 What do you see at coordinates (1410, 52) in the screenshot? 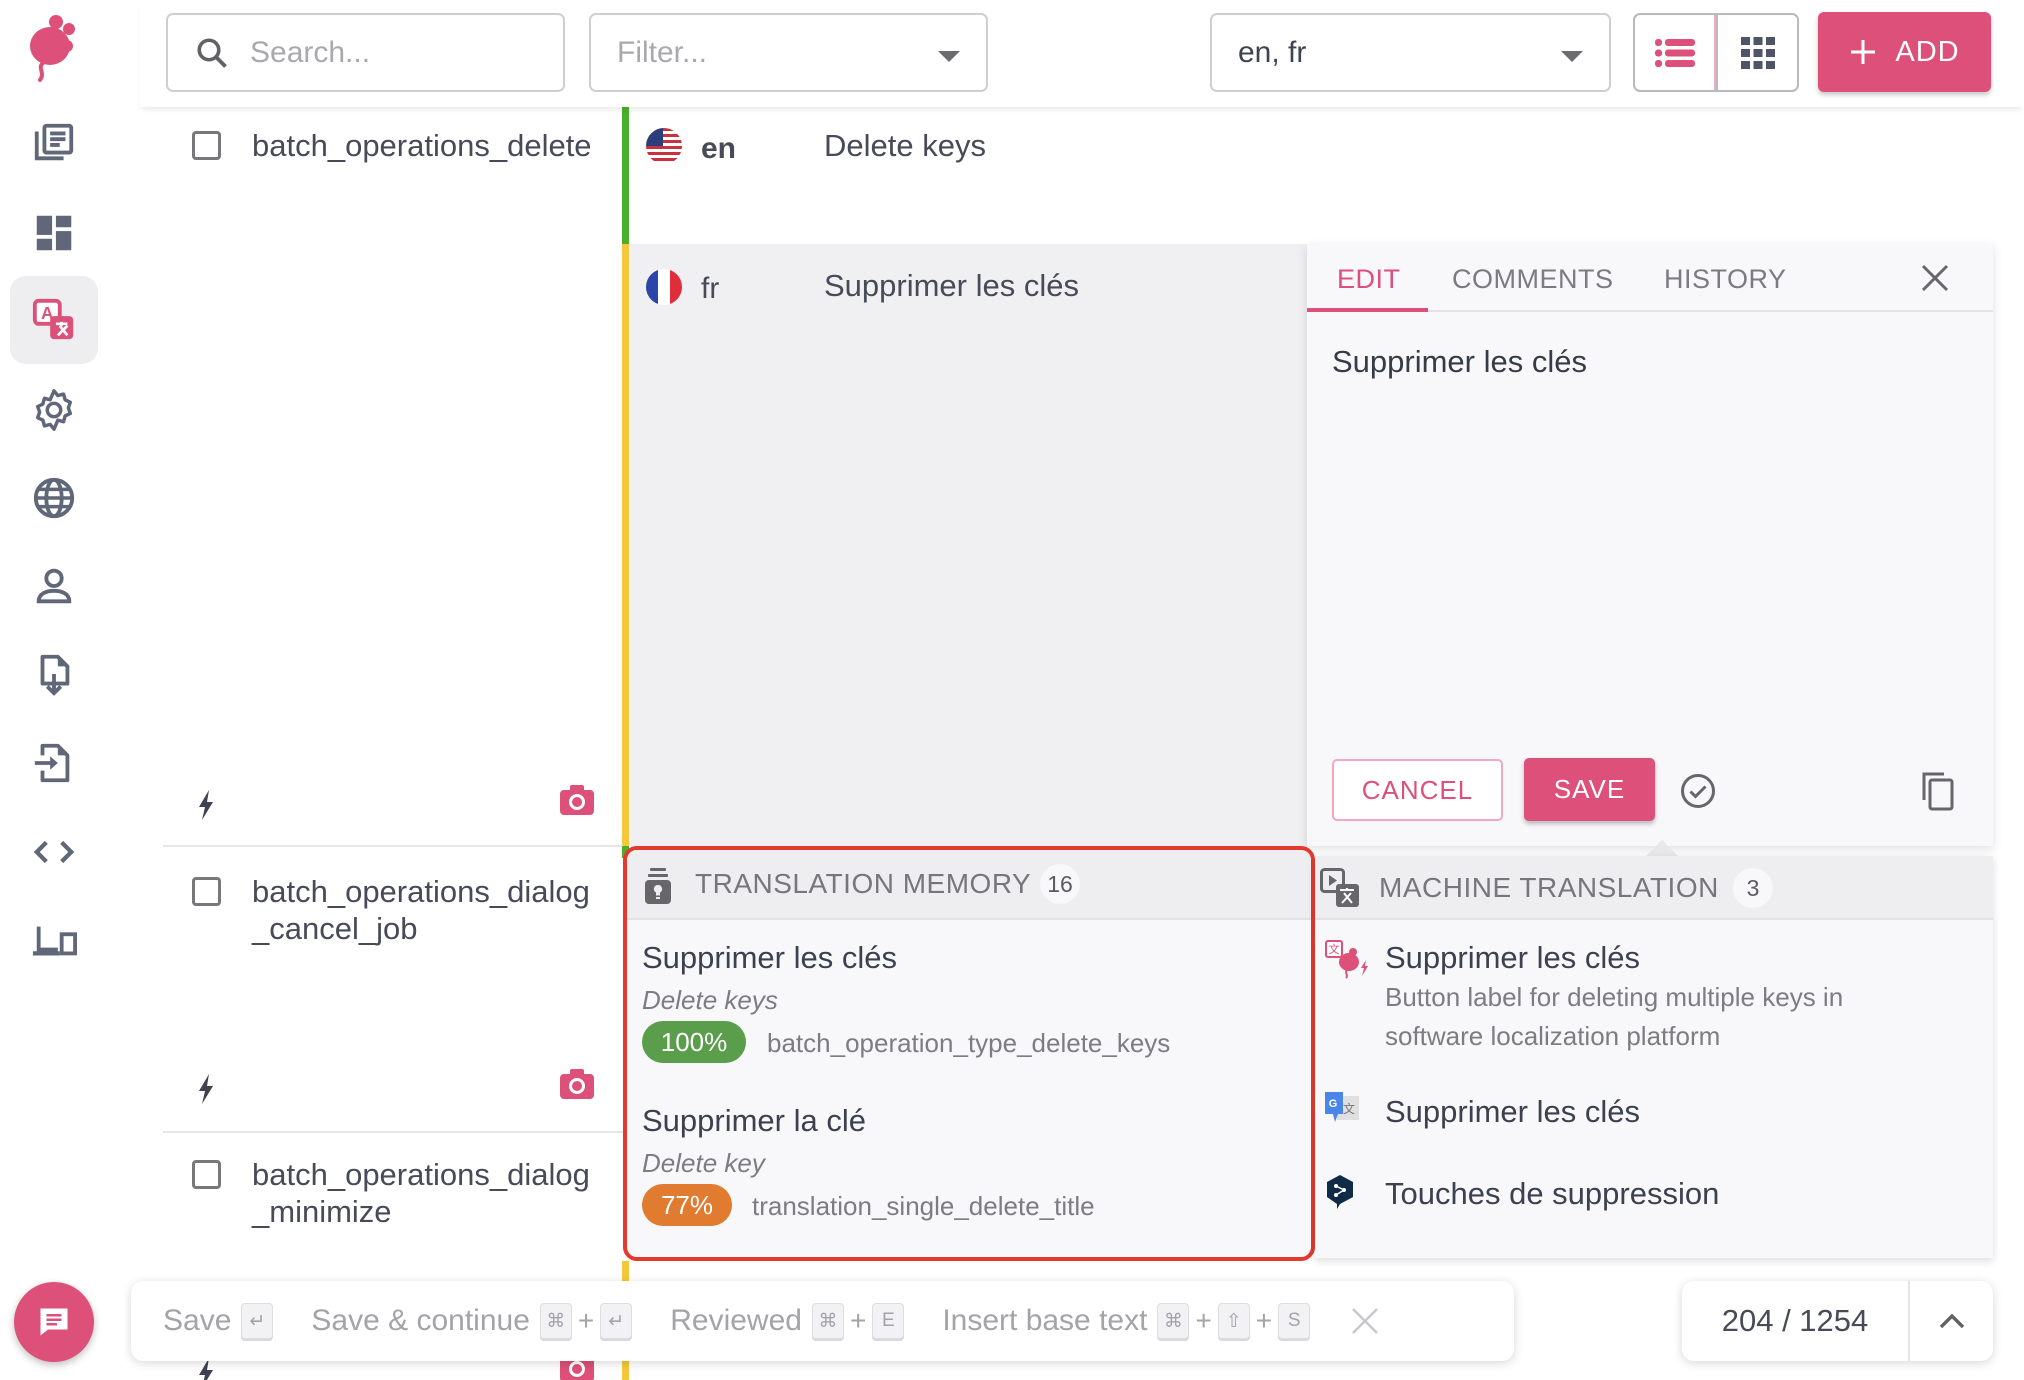
I see `language-select: en, fr` at bounding box center [1410, 52].